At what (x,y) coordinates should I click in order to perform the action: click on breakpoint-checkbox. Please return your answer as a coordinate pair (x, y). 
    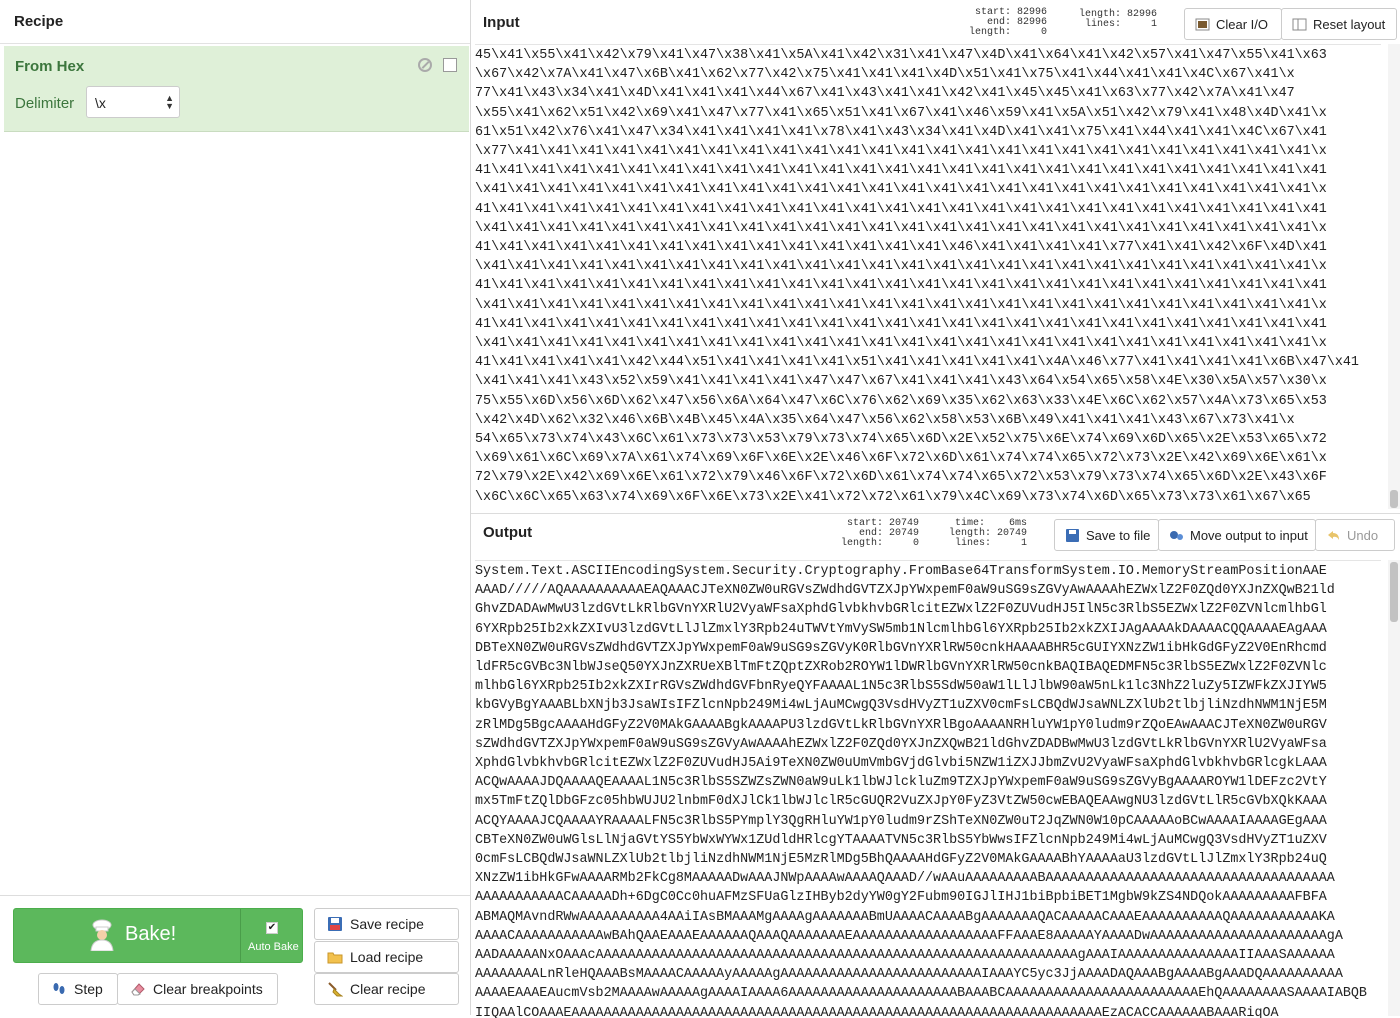
    Looking at the image, I should click on (450, 65).